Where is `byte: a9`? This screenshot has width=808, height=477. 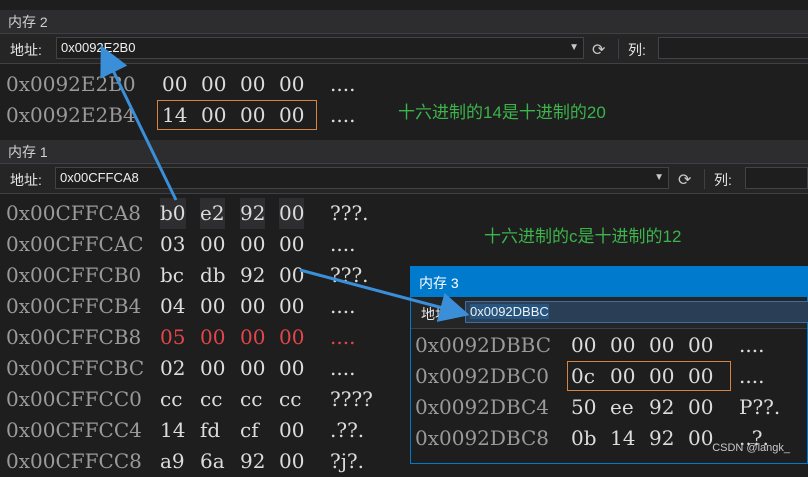 byte: a9 is located at coordinates (172, 461).